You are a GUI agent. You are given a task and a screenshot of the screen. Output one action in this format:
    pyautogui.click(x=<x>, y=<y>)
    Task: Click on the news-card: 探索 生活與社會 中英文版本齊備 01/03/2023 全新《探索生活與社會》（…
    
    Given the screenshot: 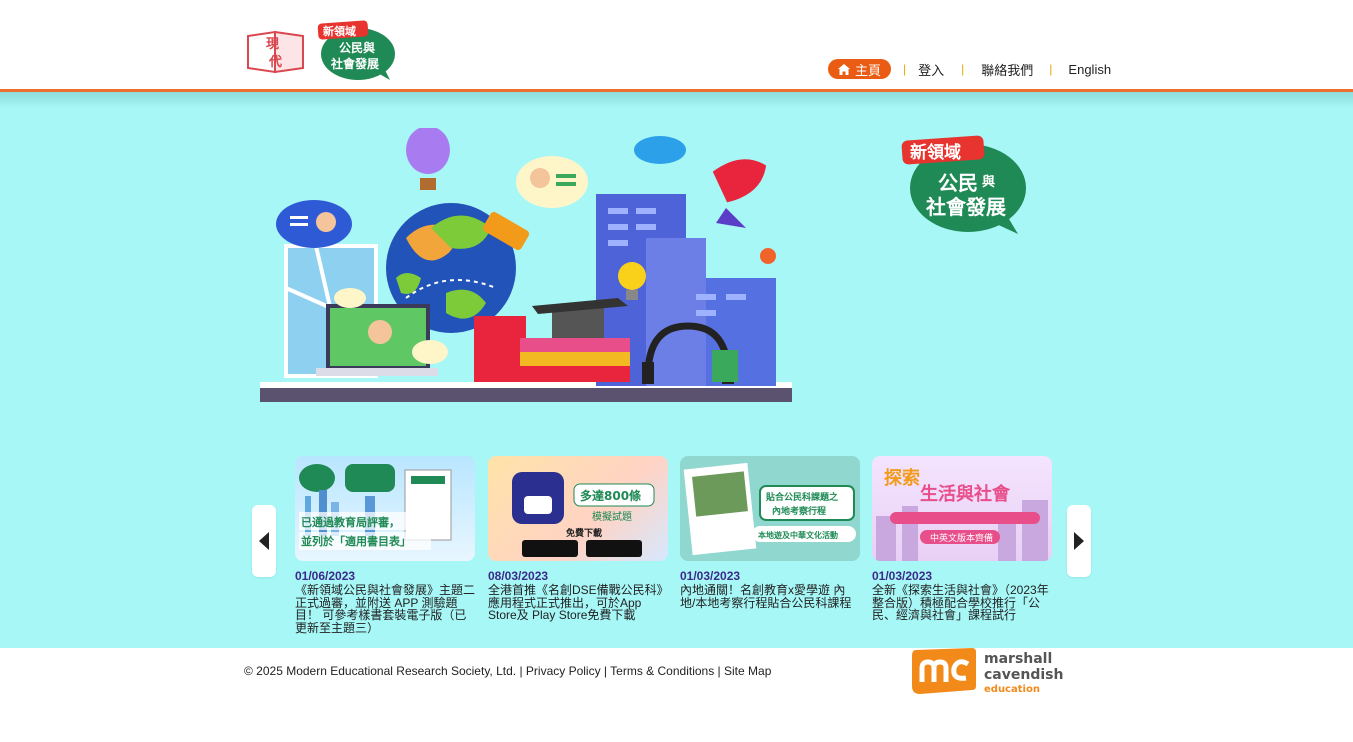 What is the action you would take?
    pyautogui.click(x=962, y=539)
    